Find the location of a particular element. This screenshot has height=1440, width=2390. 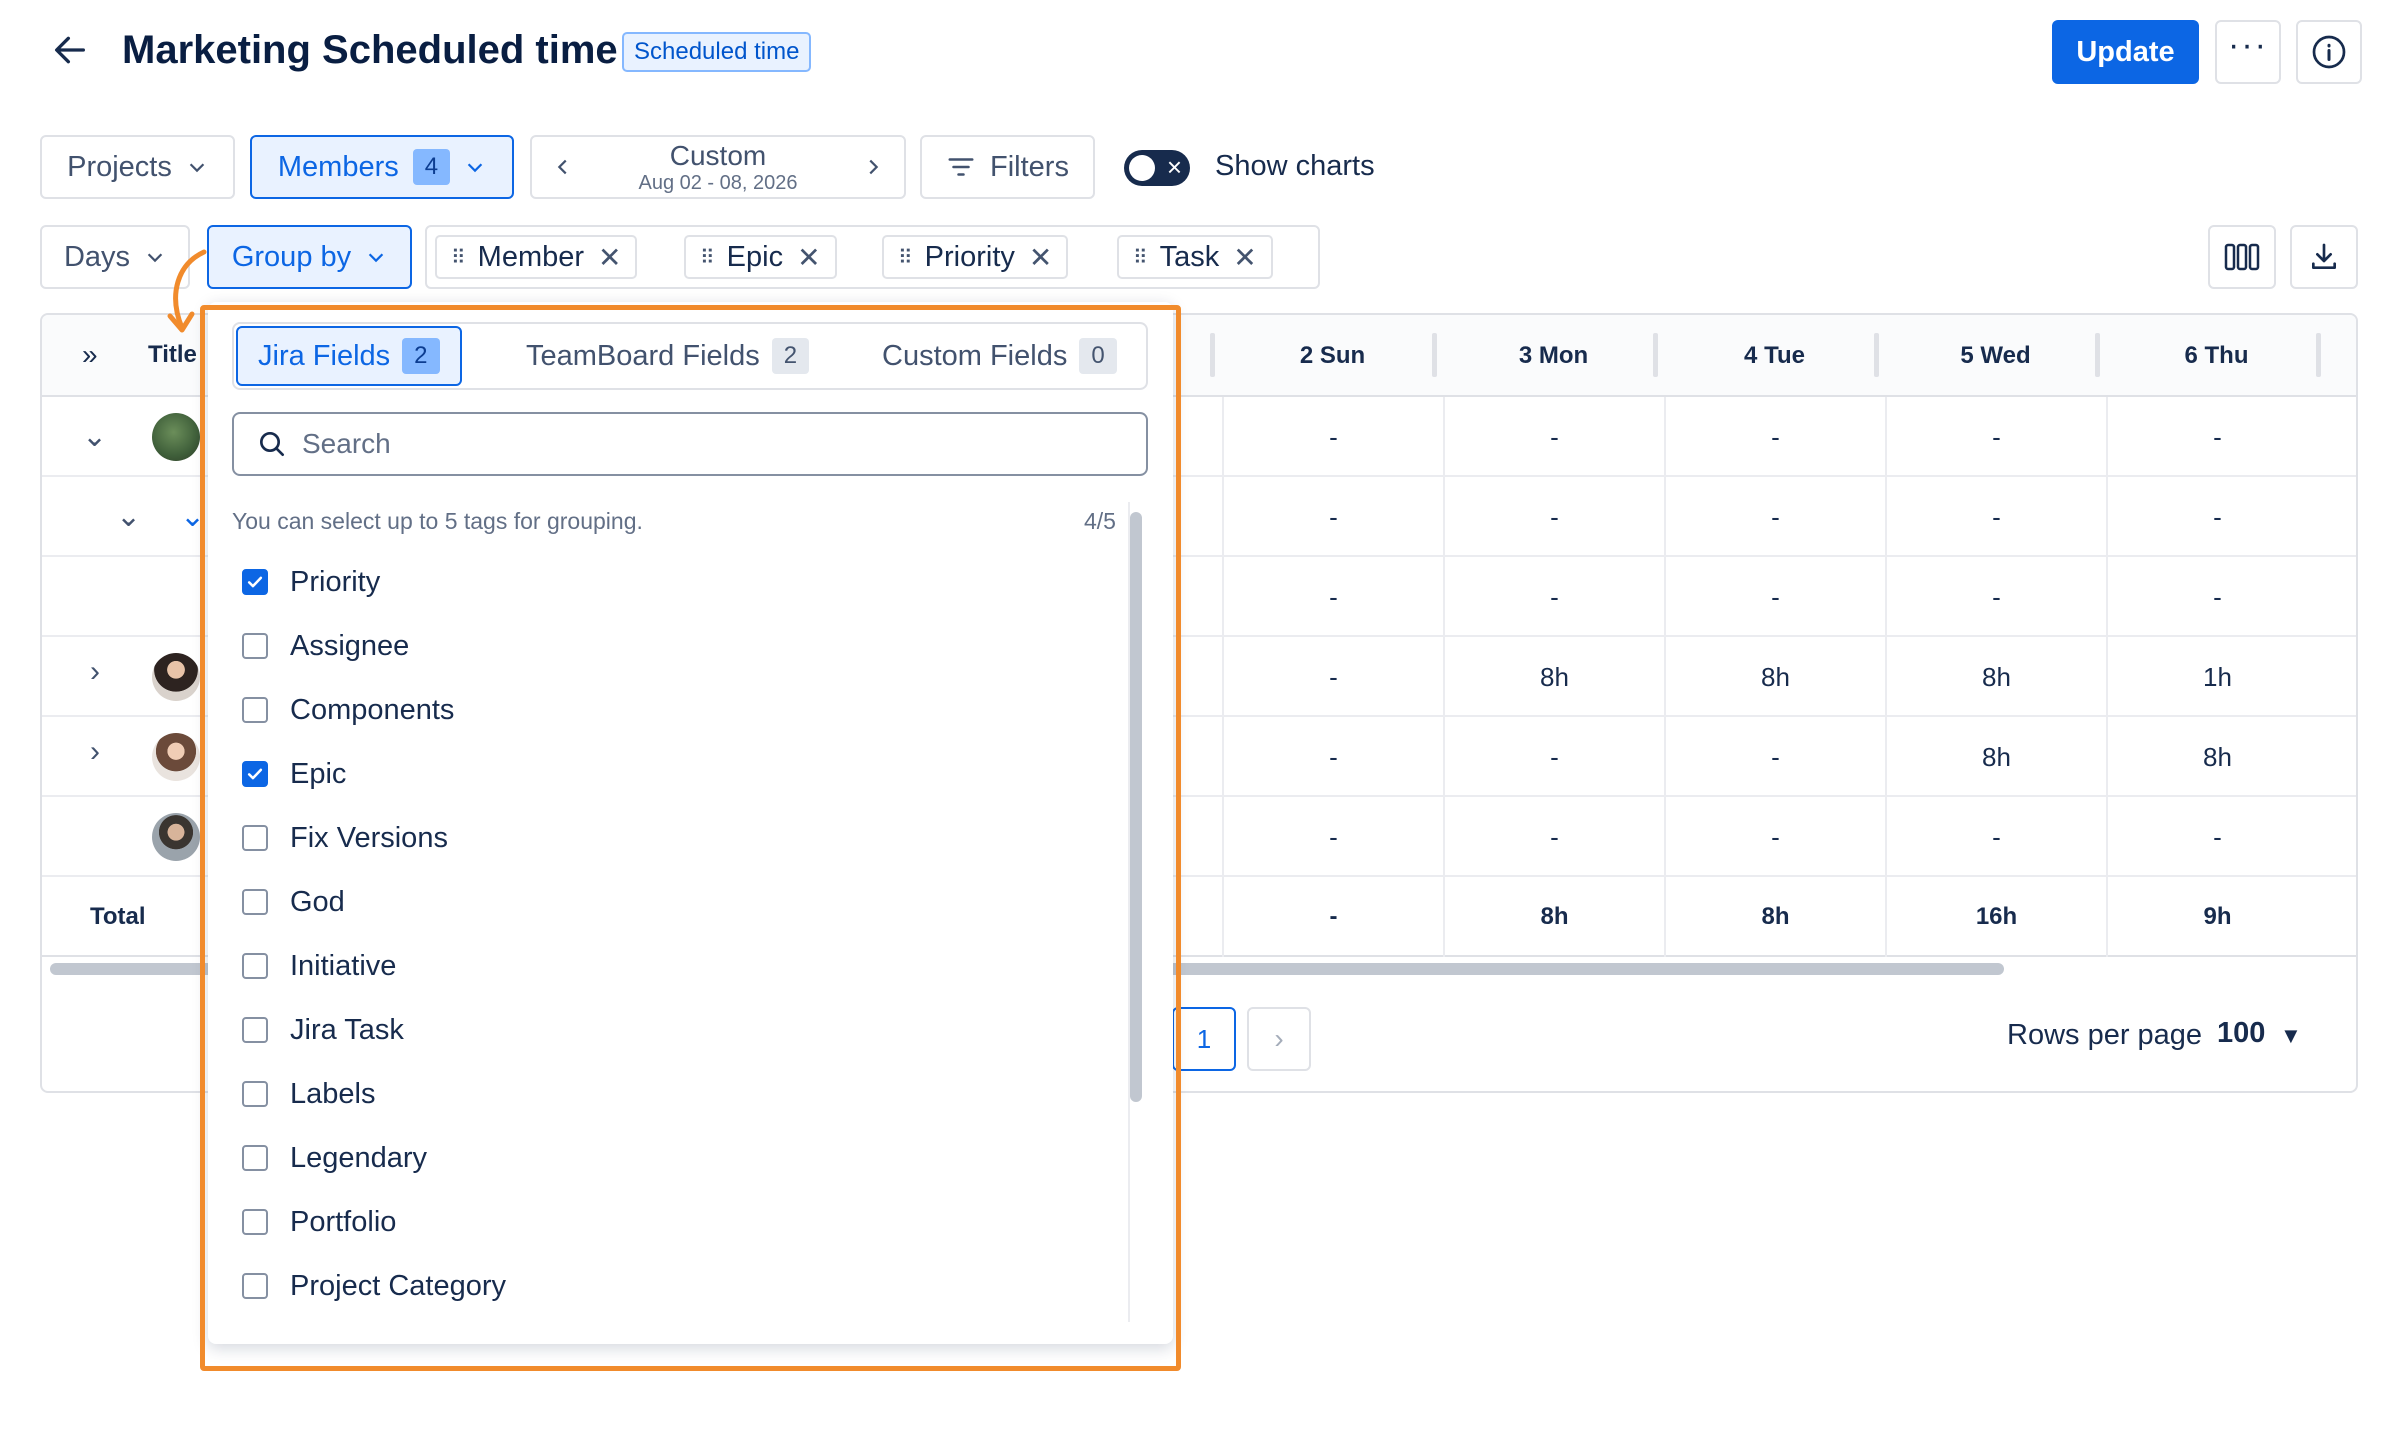

field-option: Jira Task is located at coordinates (672, 1030).